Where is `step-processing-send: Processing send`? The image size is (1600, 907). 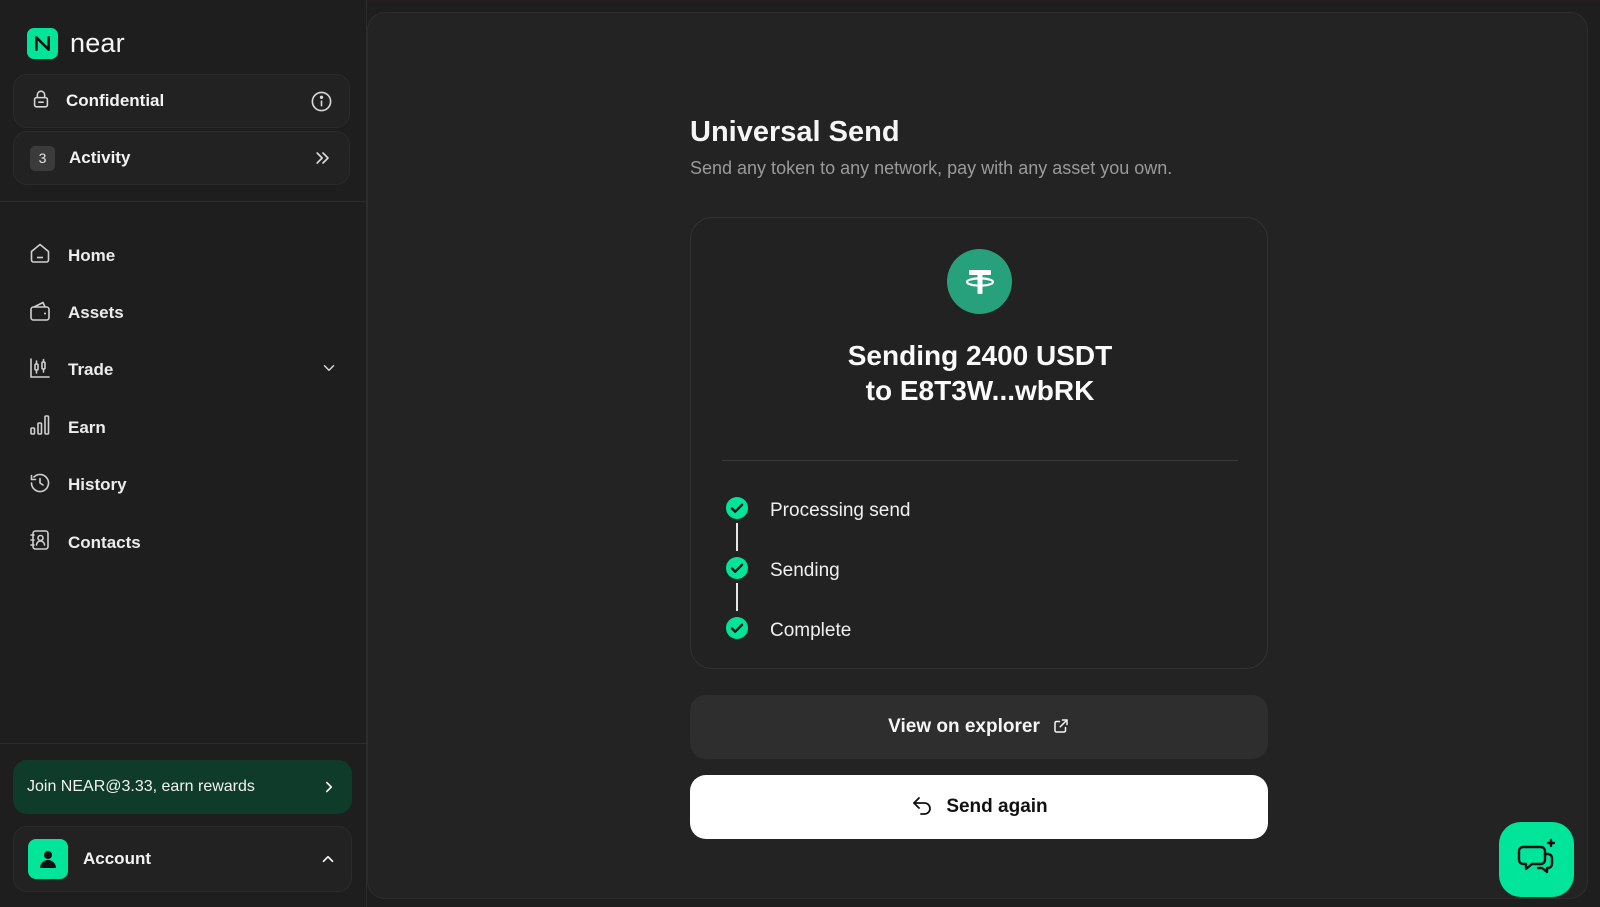 step-processing-send: Processing send is located at coordinates (817, 510).